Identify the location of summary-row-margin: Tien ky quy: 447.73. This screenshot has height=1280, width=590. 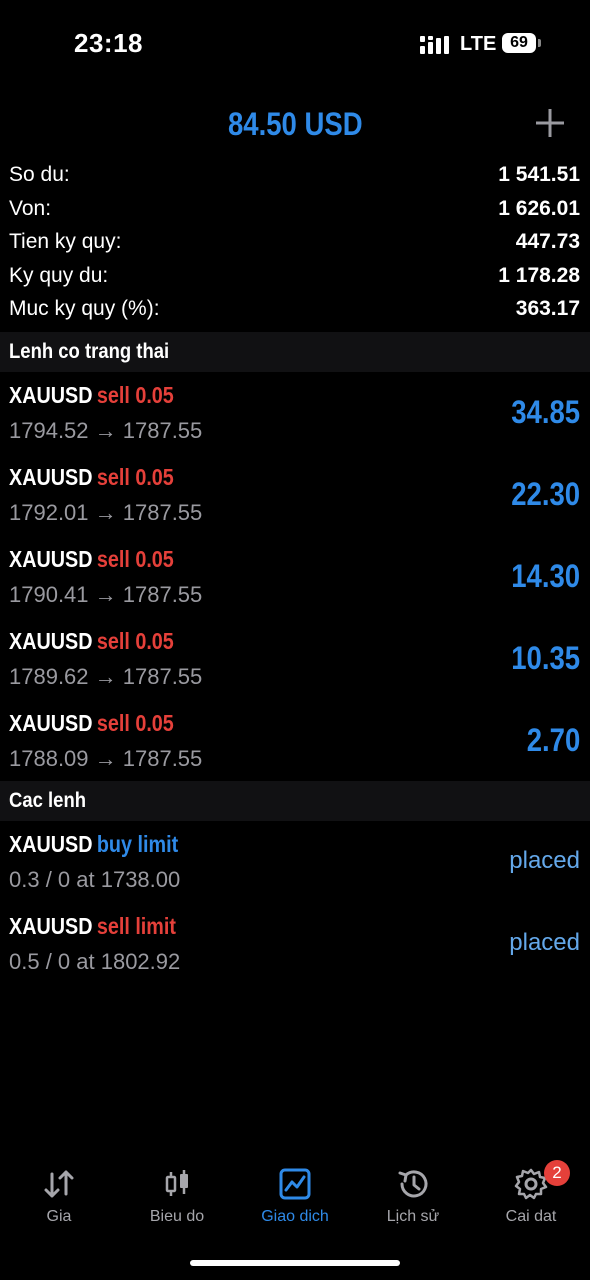
(295, 244).